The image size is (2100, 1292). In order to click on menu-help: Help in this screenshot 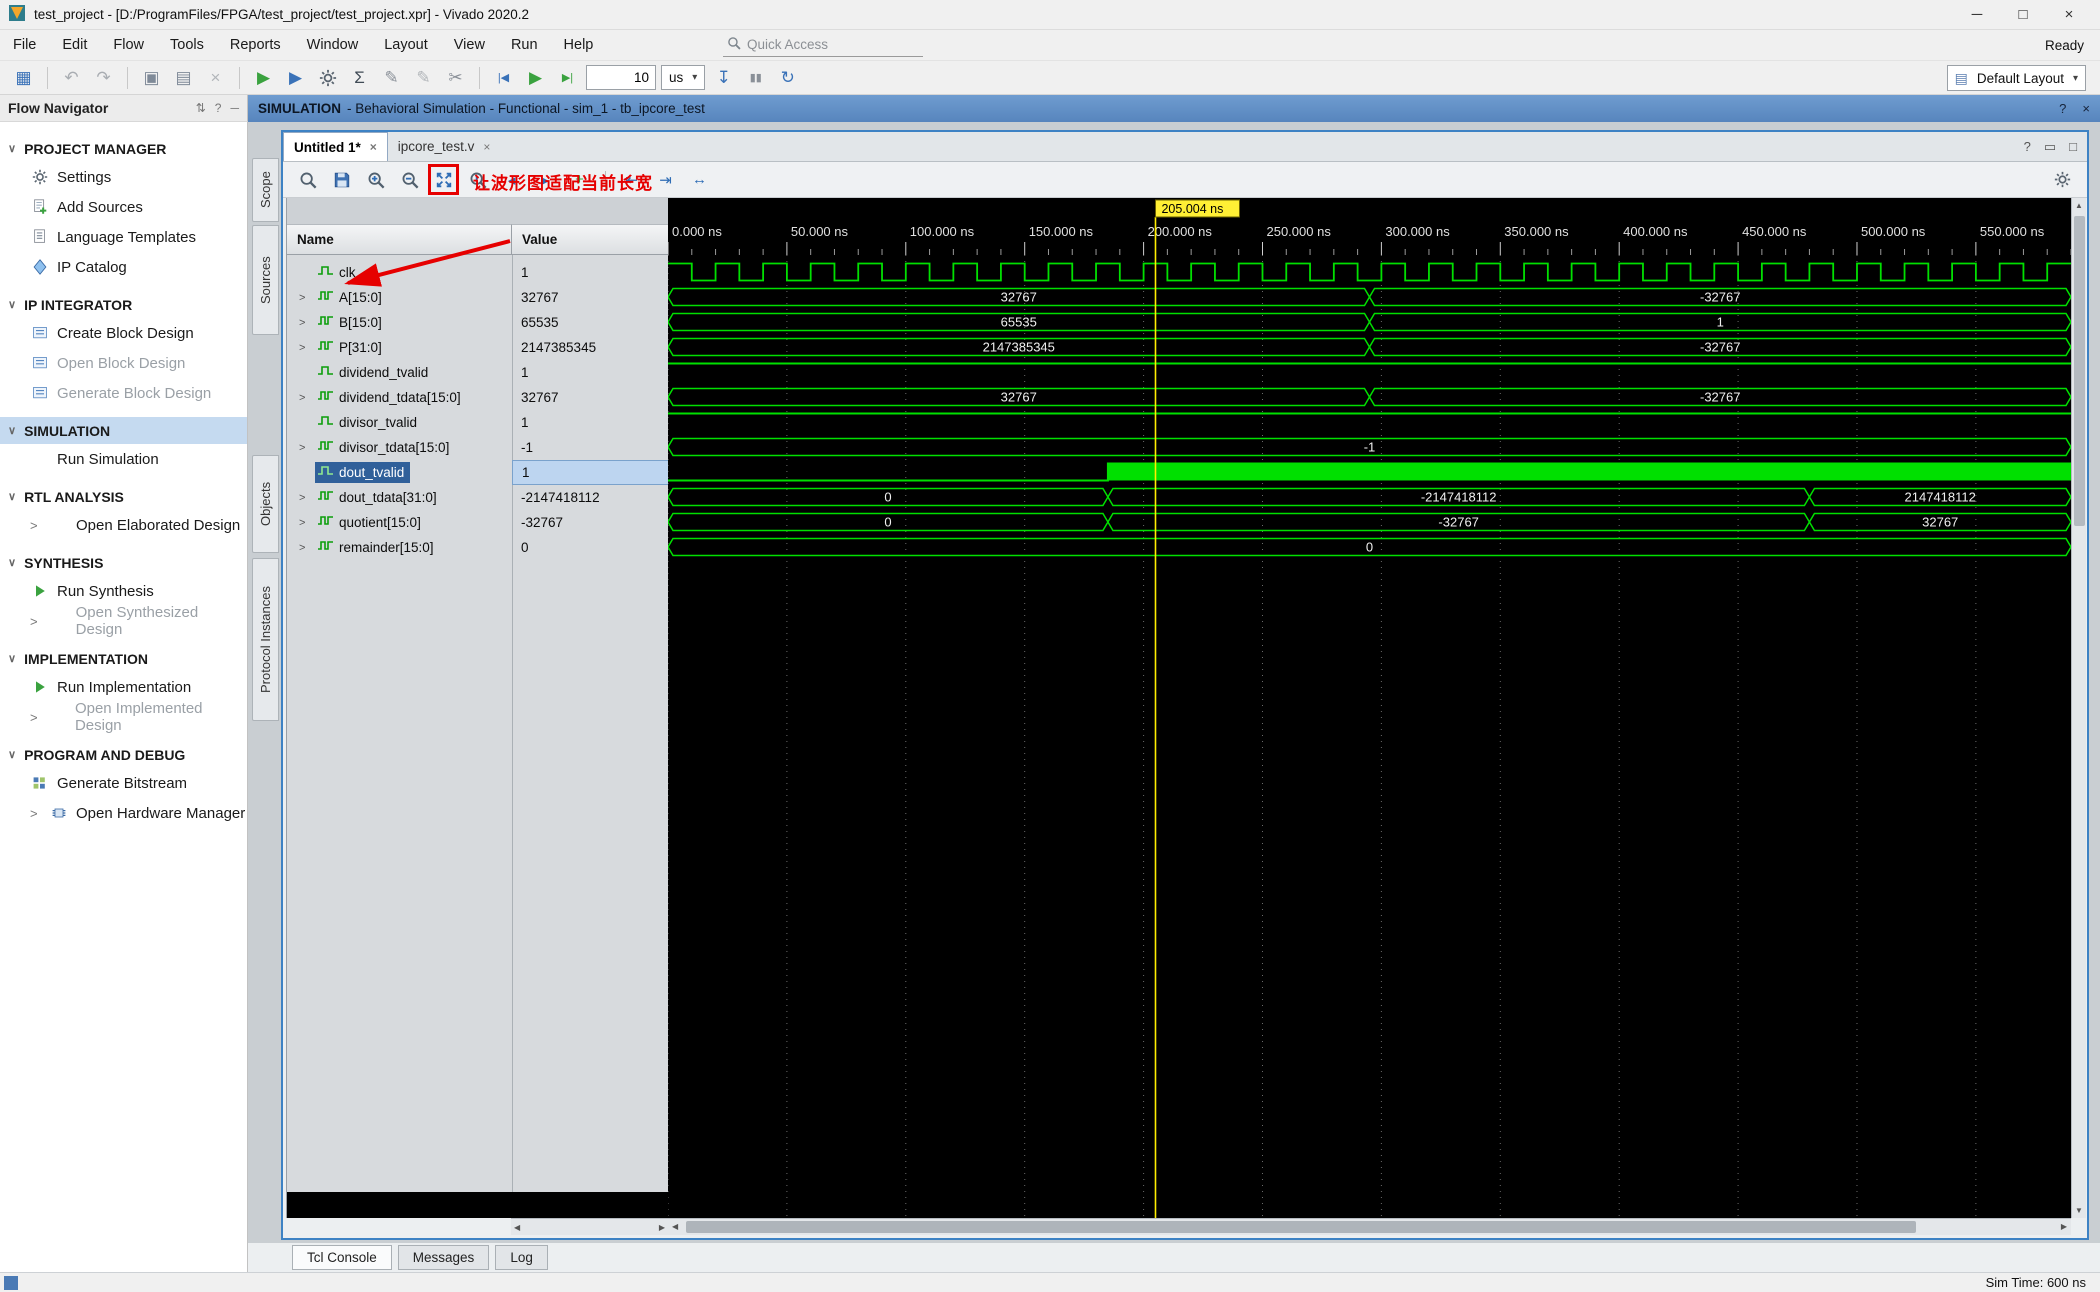, I will do `click(579, 45)`.